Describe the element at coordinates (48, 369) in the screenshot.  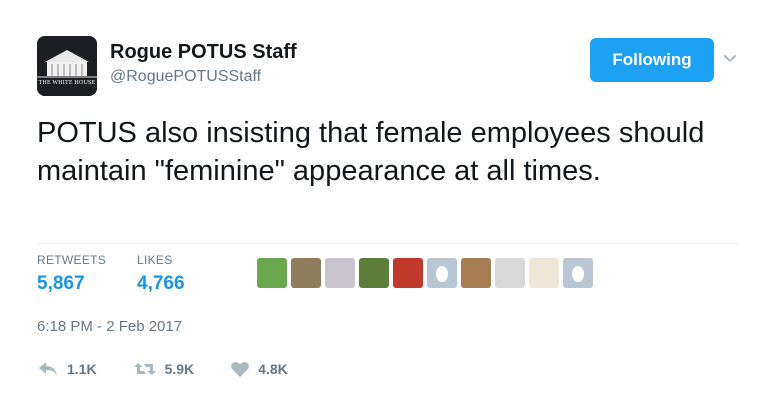
I see `reply-icon` at that location.